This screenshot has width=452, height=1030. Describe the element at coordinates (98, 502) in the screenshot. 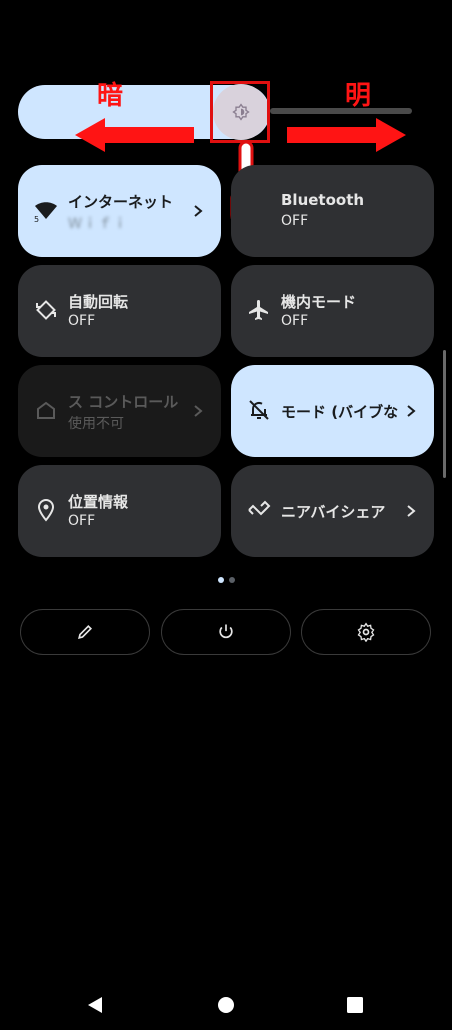

I see `tile-location-title: 位置情報` at that location.